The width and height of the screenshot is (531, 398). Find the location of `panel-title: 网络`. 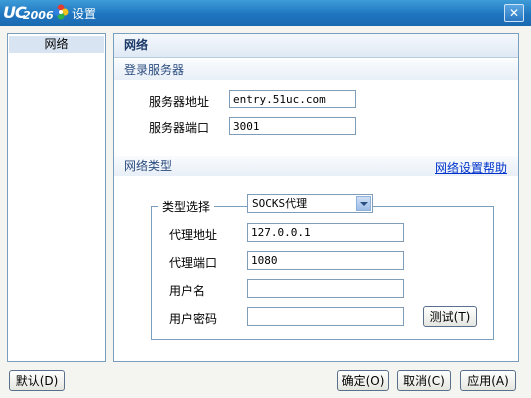

panel-title: 网络 is located at coordinates (316, 46).